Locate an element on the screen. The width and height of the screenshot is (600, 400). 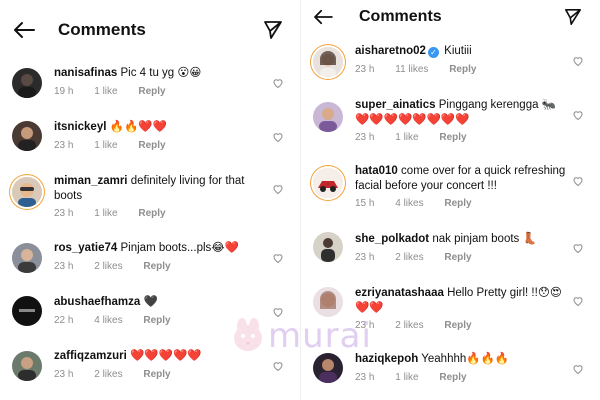
comment-text: Kiutiii is located at coordinates (458, 51).